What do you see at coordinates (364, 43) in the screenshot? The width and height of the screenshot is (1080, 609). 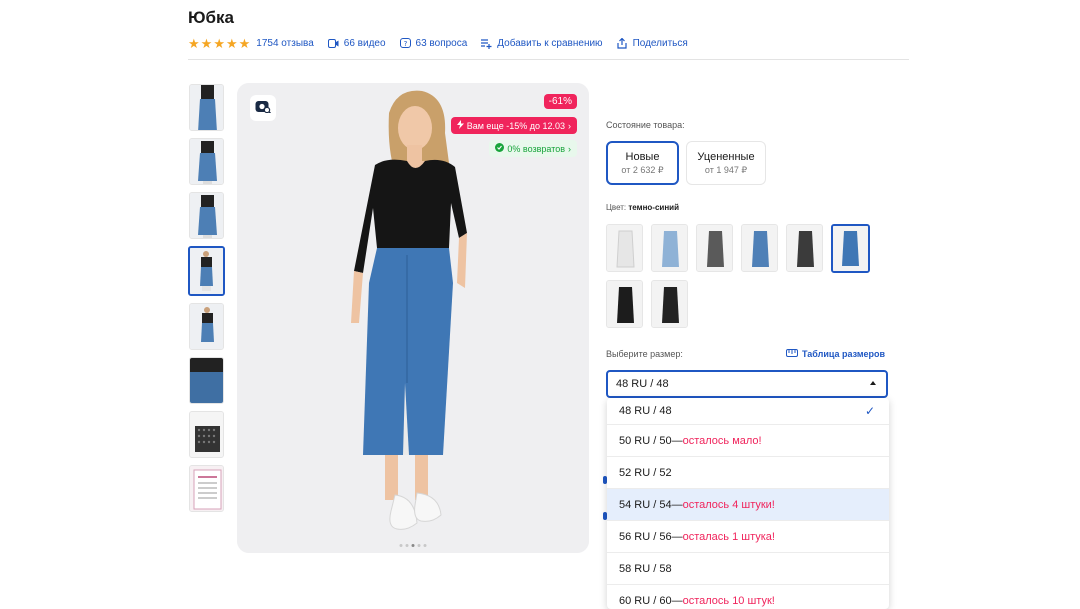 I see `videos-count: 66 видео` at bounding box center [364, 43].